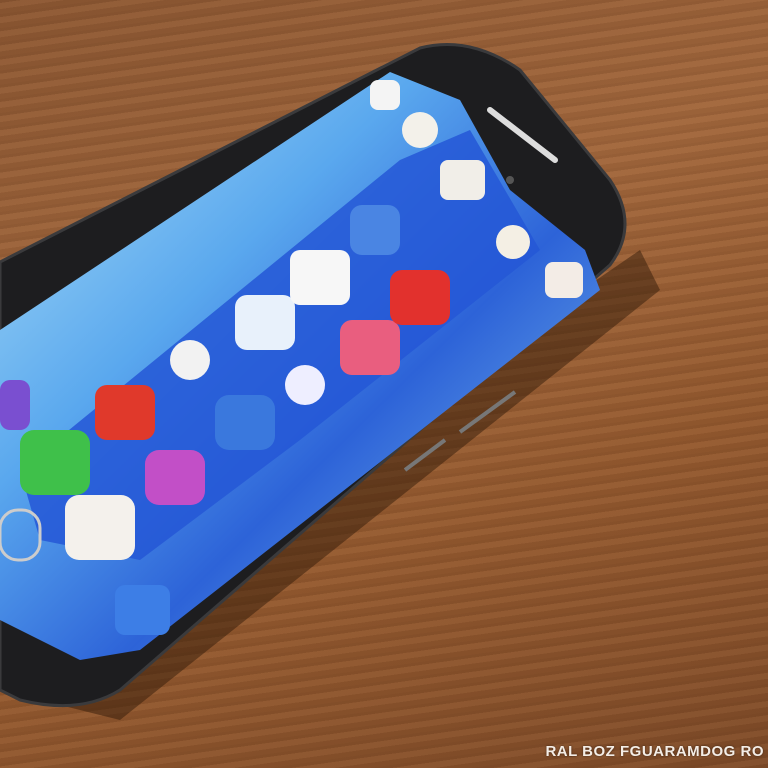 Image resolution: width=768 pixels, height=768 pixels. What do you see at coordinates (654, 751) in the screenshot?
I see `watermark: RAL BOZ FGUARAMDOG RO` at bounding box center [654, 751].